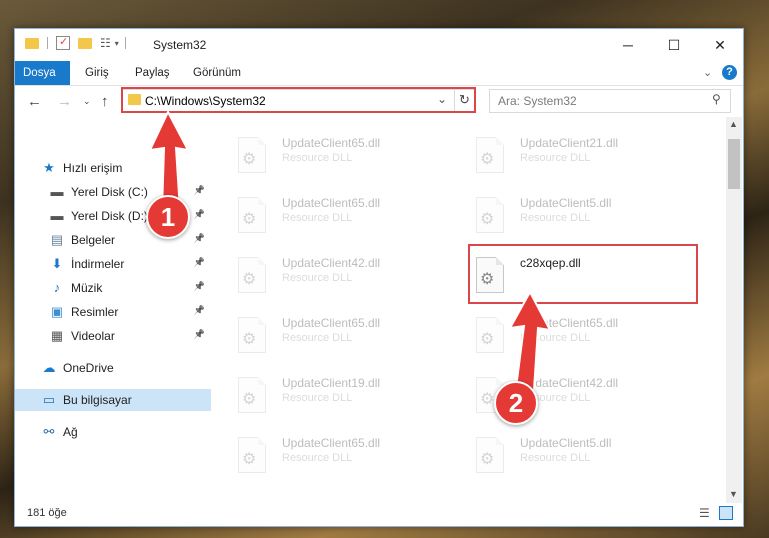 The height and width of the screenshot is (538, 769). What do you see at coordinates (729, 72) in the screenshot?
I see `help-icon: ?` at bounding box center [729, 72].